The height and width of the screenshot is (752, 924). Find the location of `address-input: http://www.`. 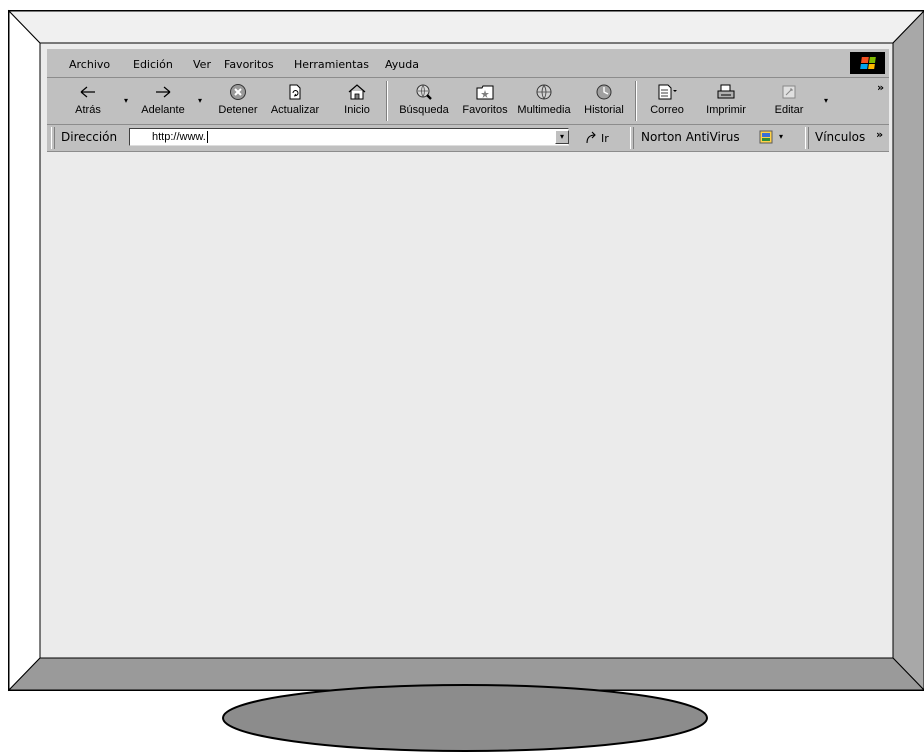

address-input: http://www. is located at coordinates (349, 137).